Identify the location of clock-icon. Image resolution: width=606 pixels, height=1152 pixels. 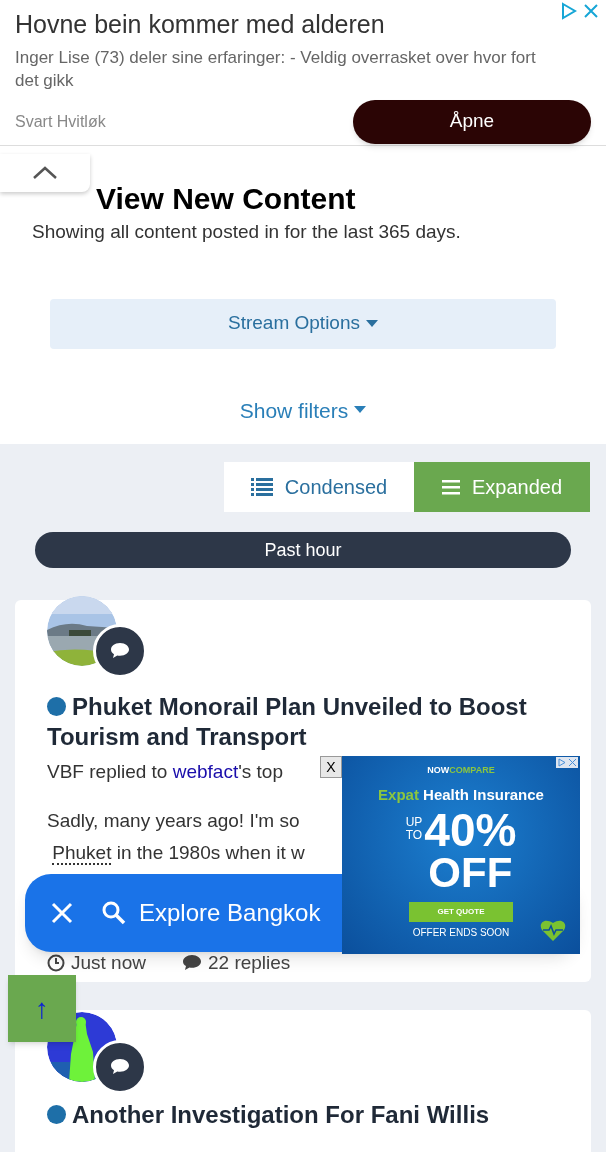
(56, 962).